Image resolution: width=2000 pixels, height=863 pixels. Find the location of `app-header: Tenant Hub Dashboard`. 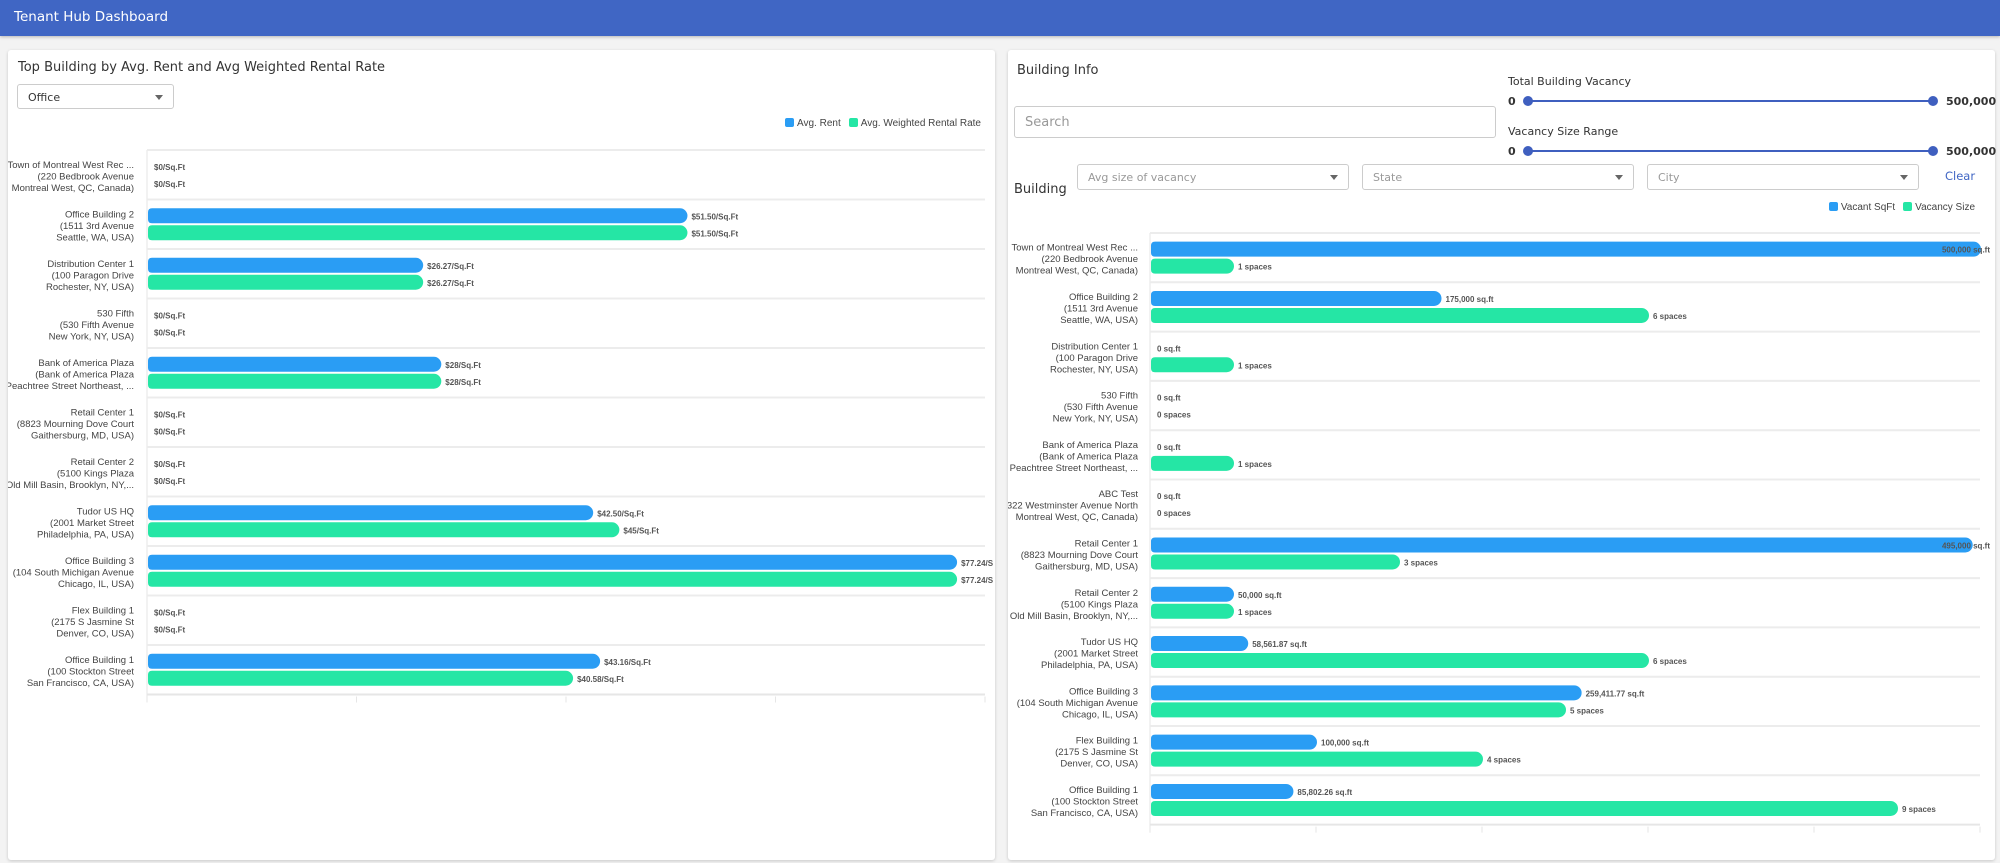

app-header: Tenant Hub Dashboard is located at coordinates (1000, 18).